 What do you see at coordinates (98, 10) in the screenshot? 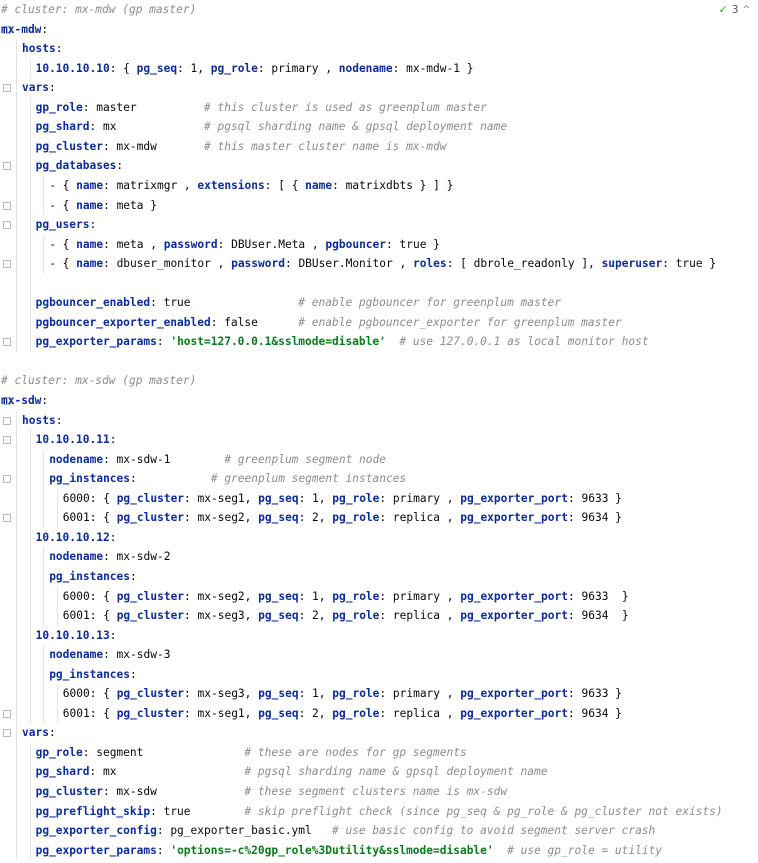
I see `code-text: # cluster: mx-mdw (gp master)` at bounding box center [98, 10].